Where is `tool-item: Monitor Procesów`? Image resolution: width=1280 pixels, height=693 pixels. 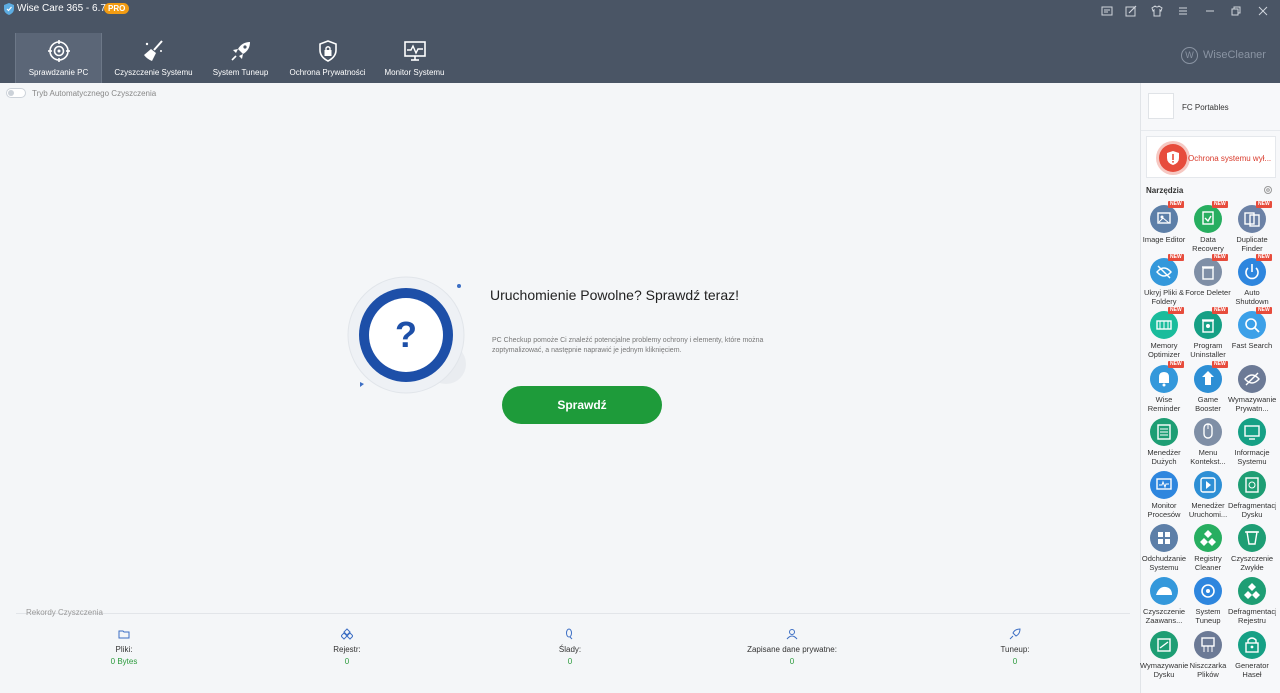 tool-item: Monitor Procesów is located at coordinates (1164, 492).